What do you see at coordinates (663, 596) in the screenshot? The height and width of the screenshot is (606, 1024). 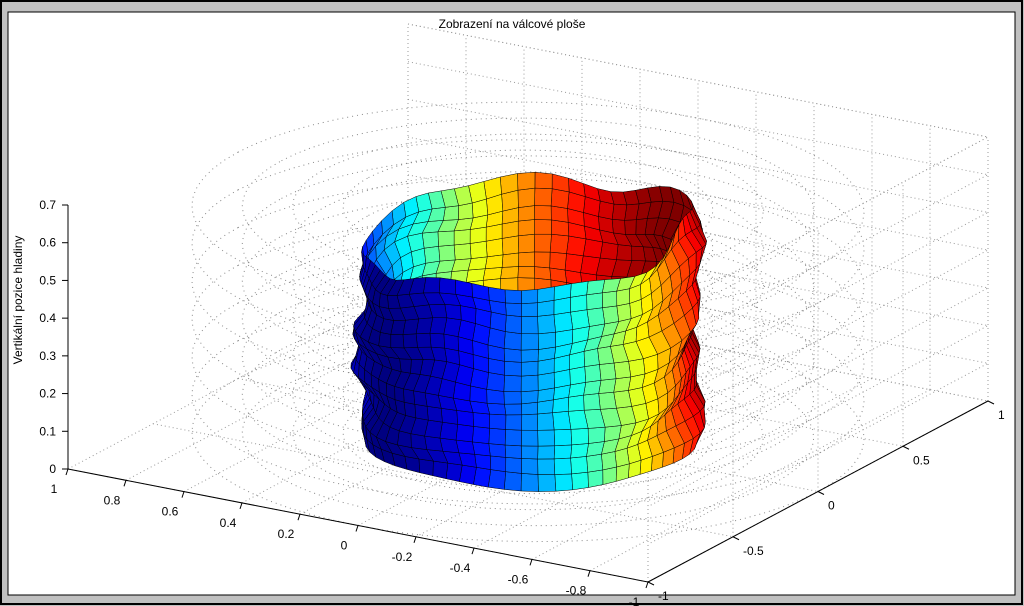 I see `y-tick-label: -1` at bounding box center [663, 596].